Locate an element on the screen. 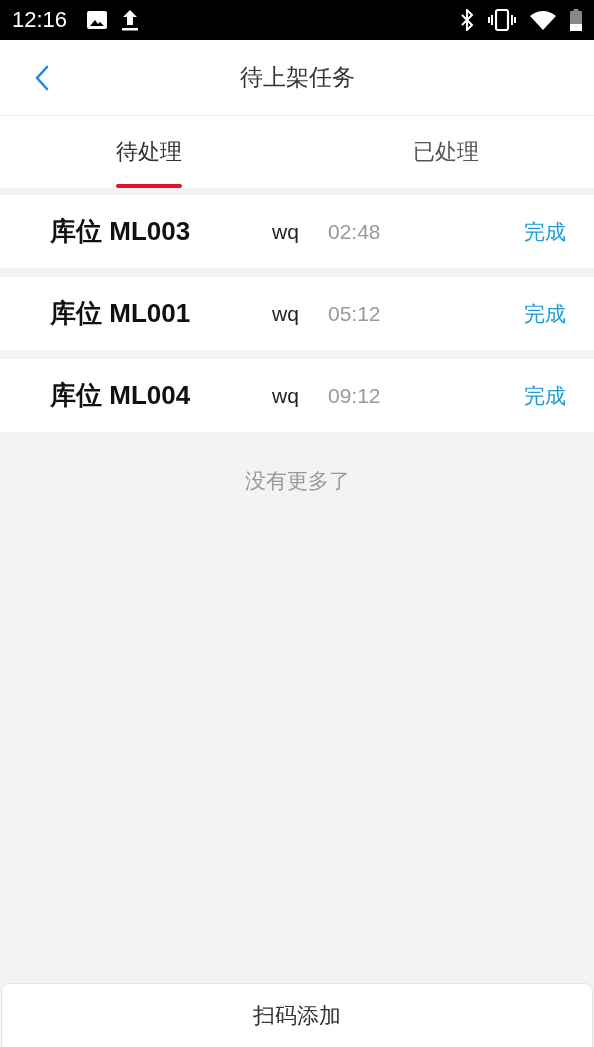 The width and height of the screenshot is (594, 1047). image-icon is located at coordinates (97, 20).